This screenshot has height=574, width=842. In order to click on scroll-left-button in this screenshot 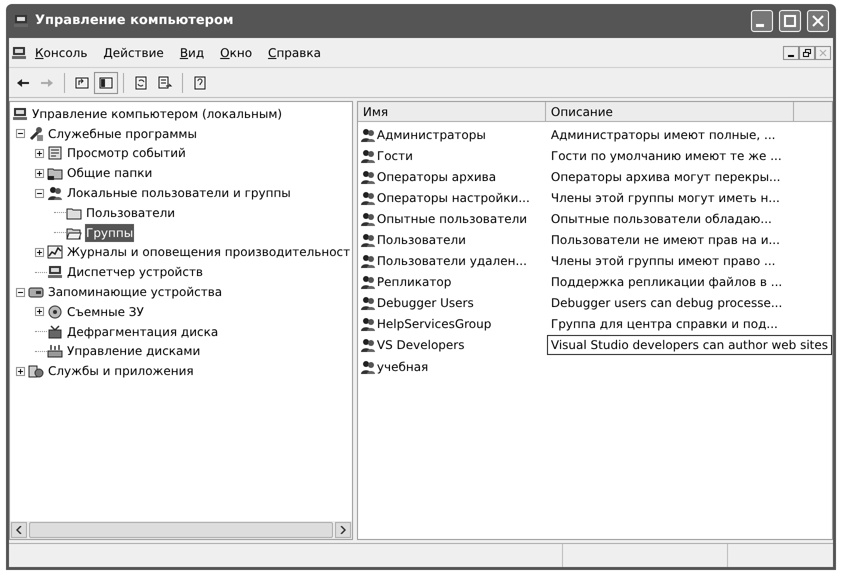, I will do `click(19, 530)`.